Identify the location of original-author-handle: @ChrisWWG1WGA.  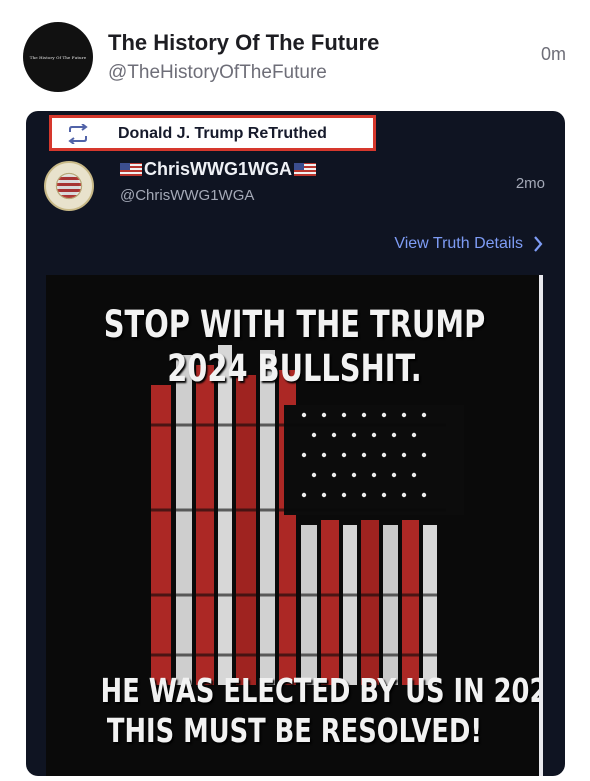
(187, 195).